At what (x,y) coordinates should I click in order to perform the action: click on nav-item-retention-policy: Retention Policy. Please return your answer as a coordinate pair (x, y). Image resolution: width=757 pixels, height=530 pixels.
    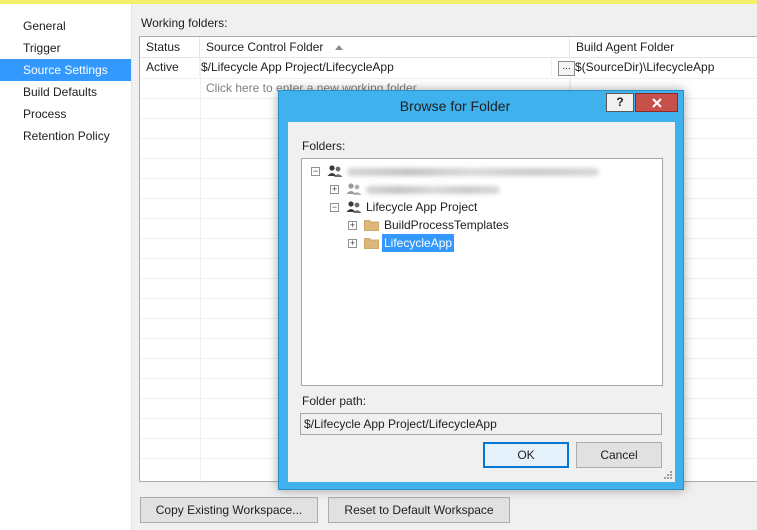
    Looking at the image, I should click on (65, 136).